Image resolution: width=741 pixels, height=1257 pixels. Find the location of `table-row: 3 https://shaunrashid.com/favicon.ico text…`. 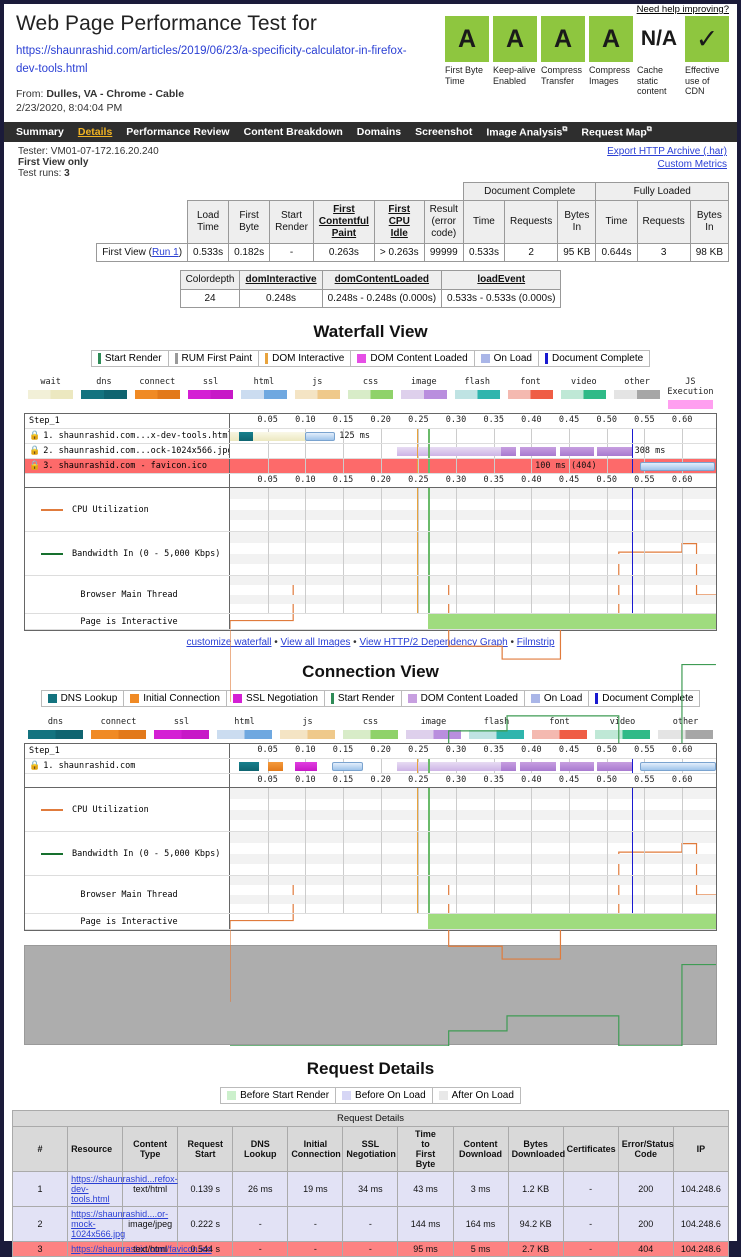

table-row: 3 https://shaunrashid.com/favicon.ico text… is located at coordinates (370, 1249).